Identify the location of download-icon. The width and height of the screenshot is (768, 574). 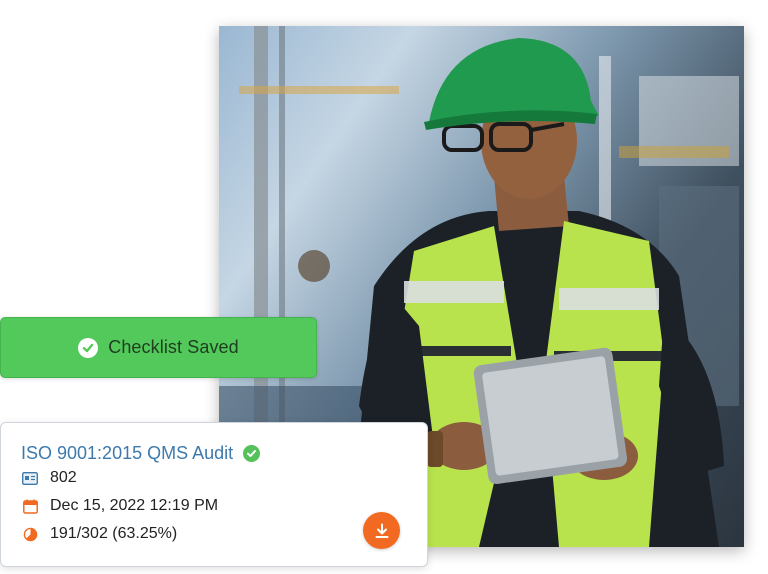
(382, 531).